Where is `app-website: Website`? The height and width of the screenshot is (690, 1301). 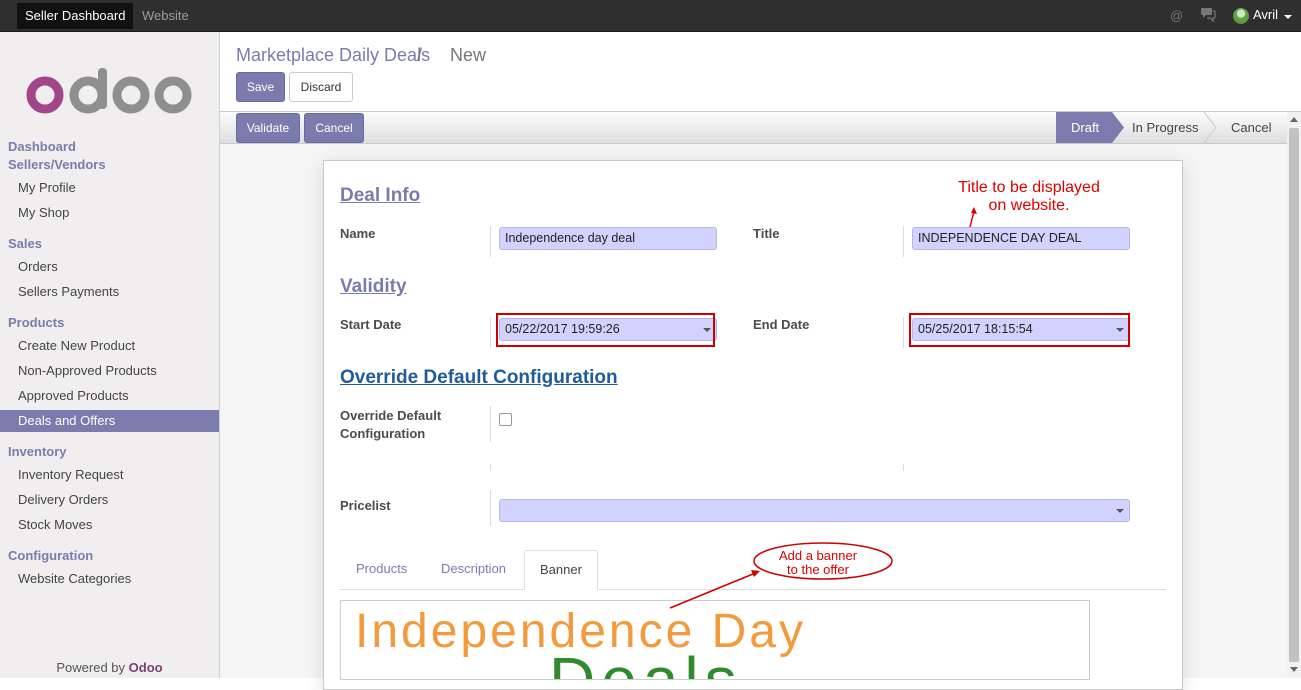 app-website: Website is located at coordinates (165, 16).